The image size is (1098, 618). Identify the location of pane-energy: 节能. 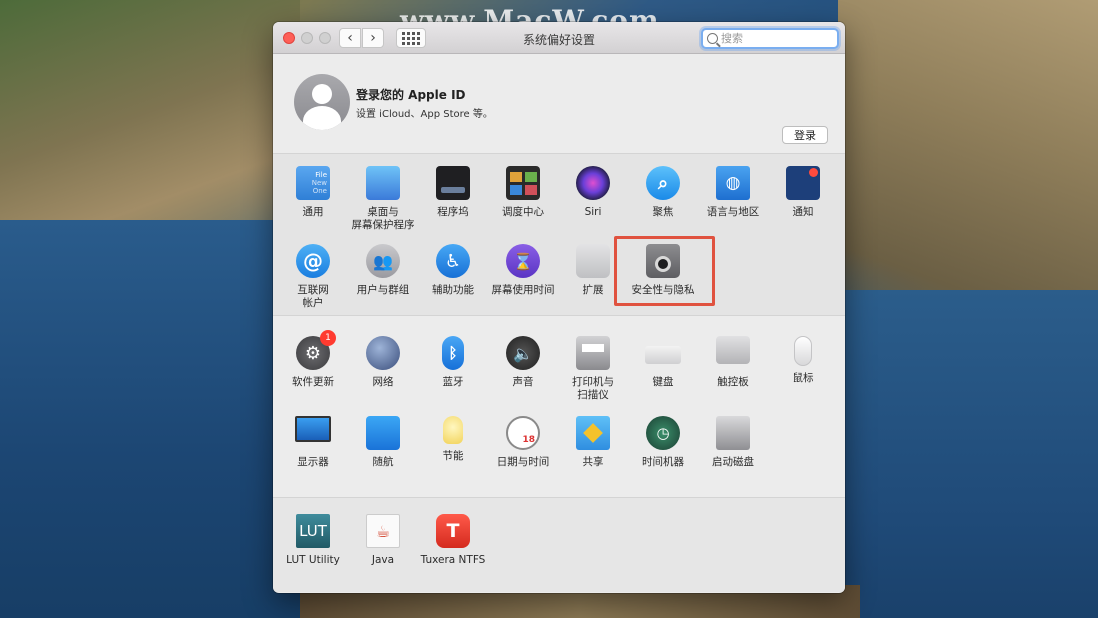
(453, 439).